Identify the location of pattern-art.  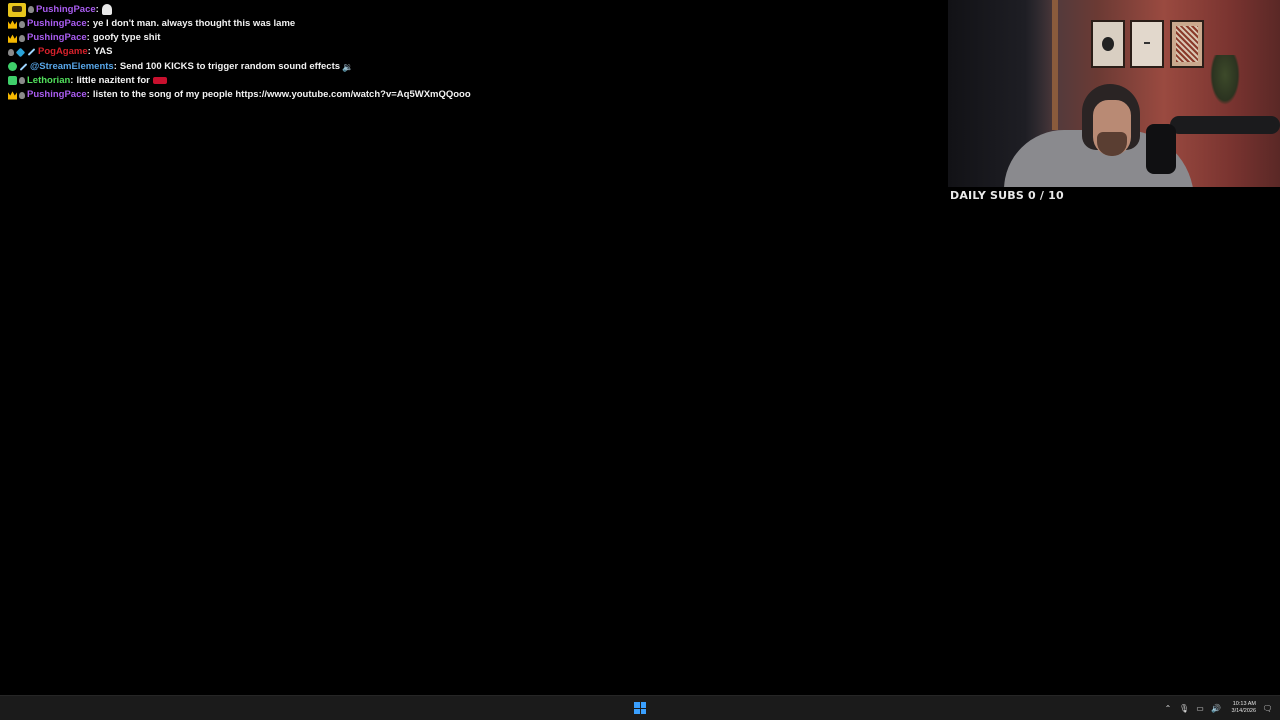
(1187, 44).